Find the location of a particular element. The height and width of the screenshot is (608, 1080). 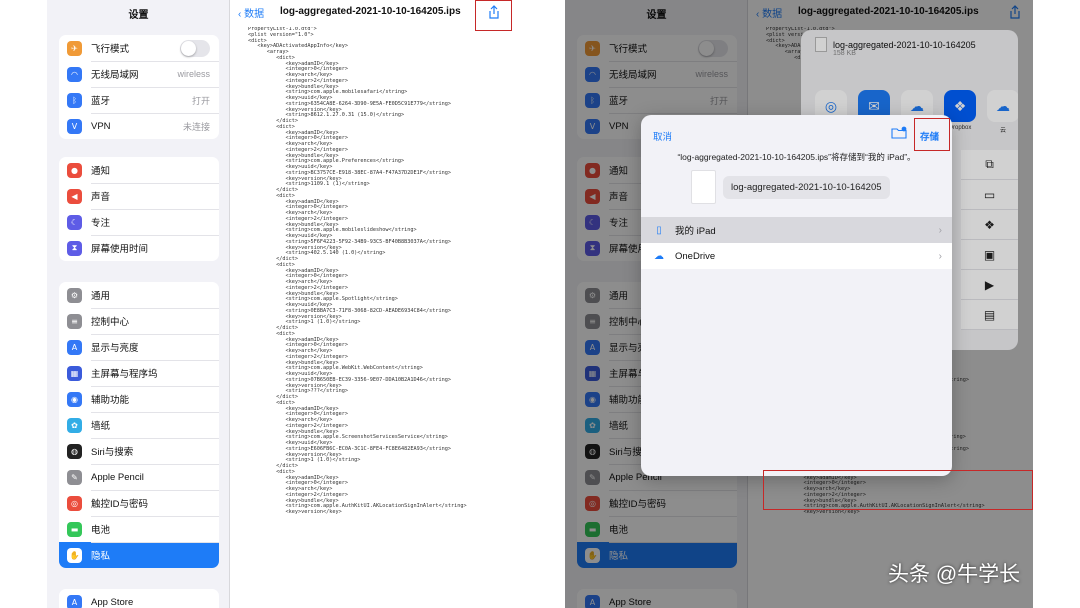

settings-row-moon: ☾ 专注 is located at coordinates (139, 222).